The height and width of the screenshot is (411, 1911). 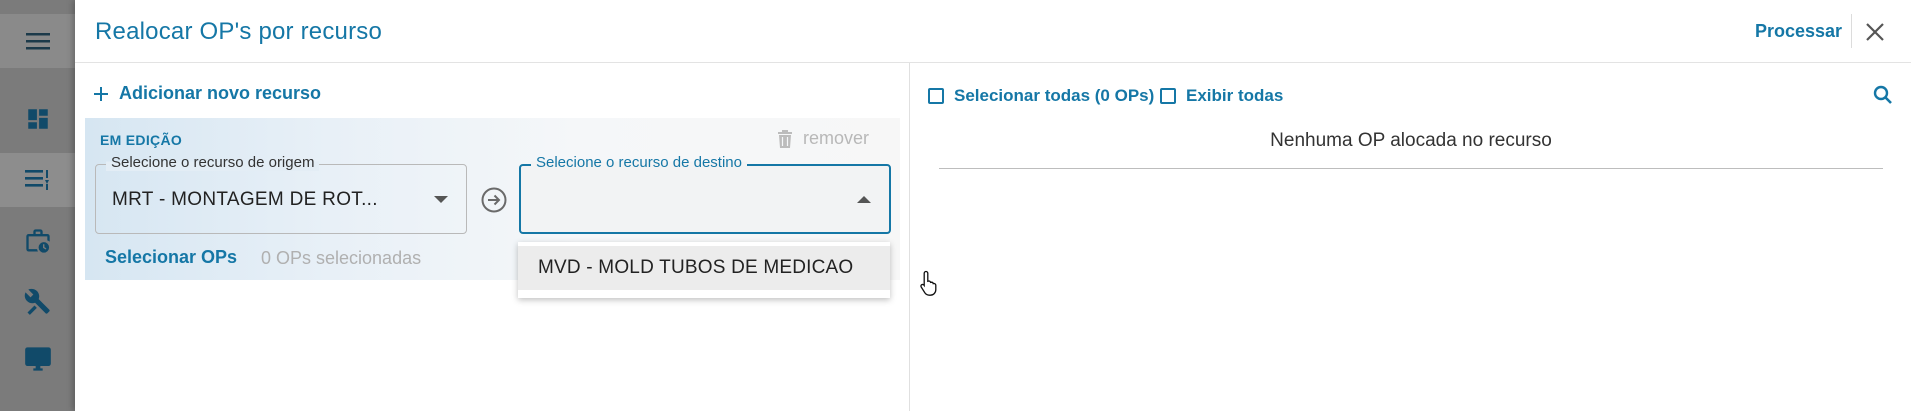 I want to click on nav-item-dashboard, so click(x=37, y=119).